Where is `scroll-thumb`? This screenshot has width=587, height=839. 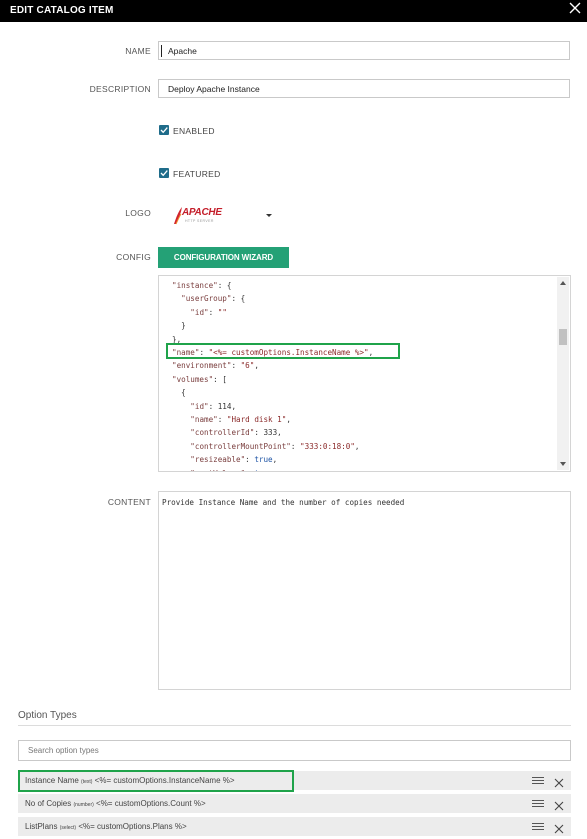 scroll-thumb is located at coordinates (563, 337).